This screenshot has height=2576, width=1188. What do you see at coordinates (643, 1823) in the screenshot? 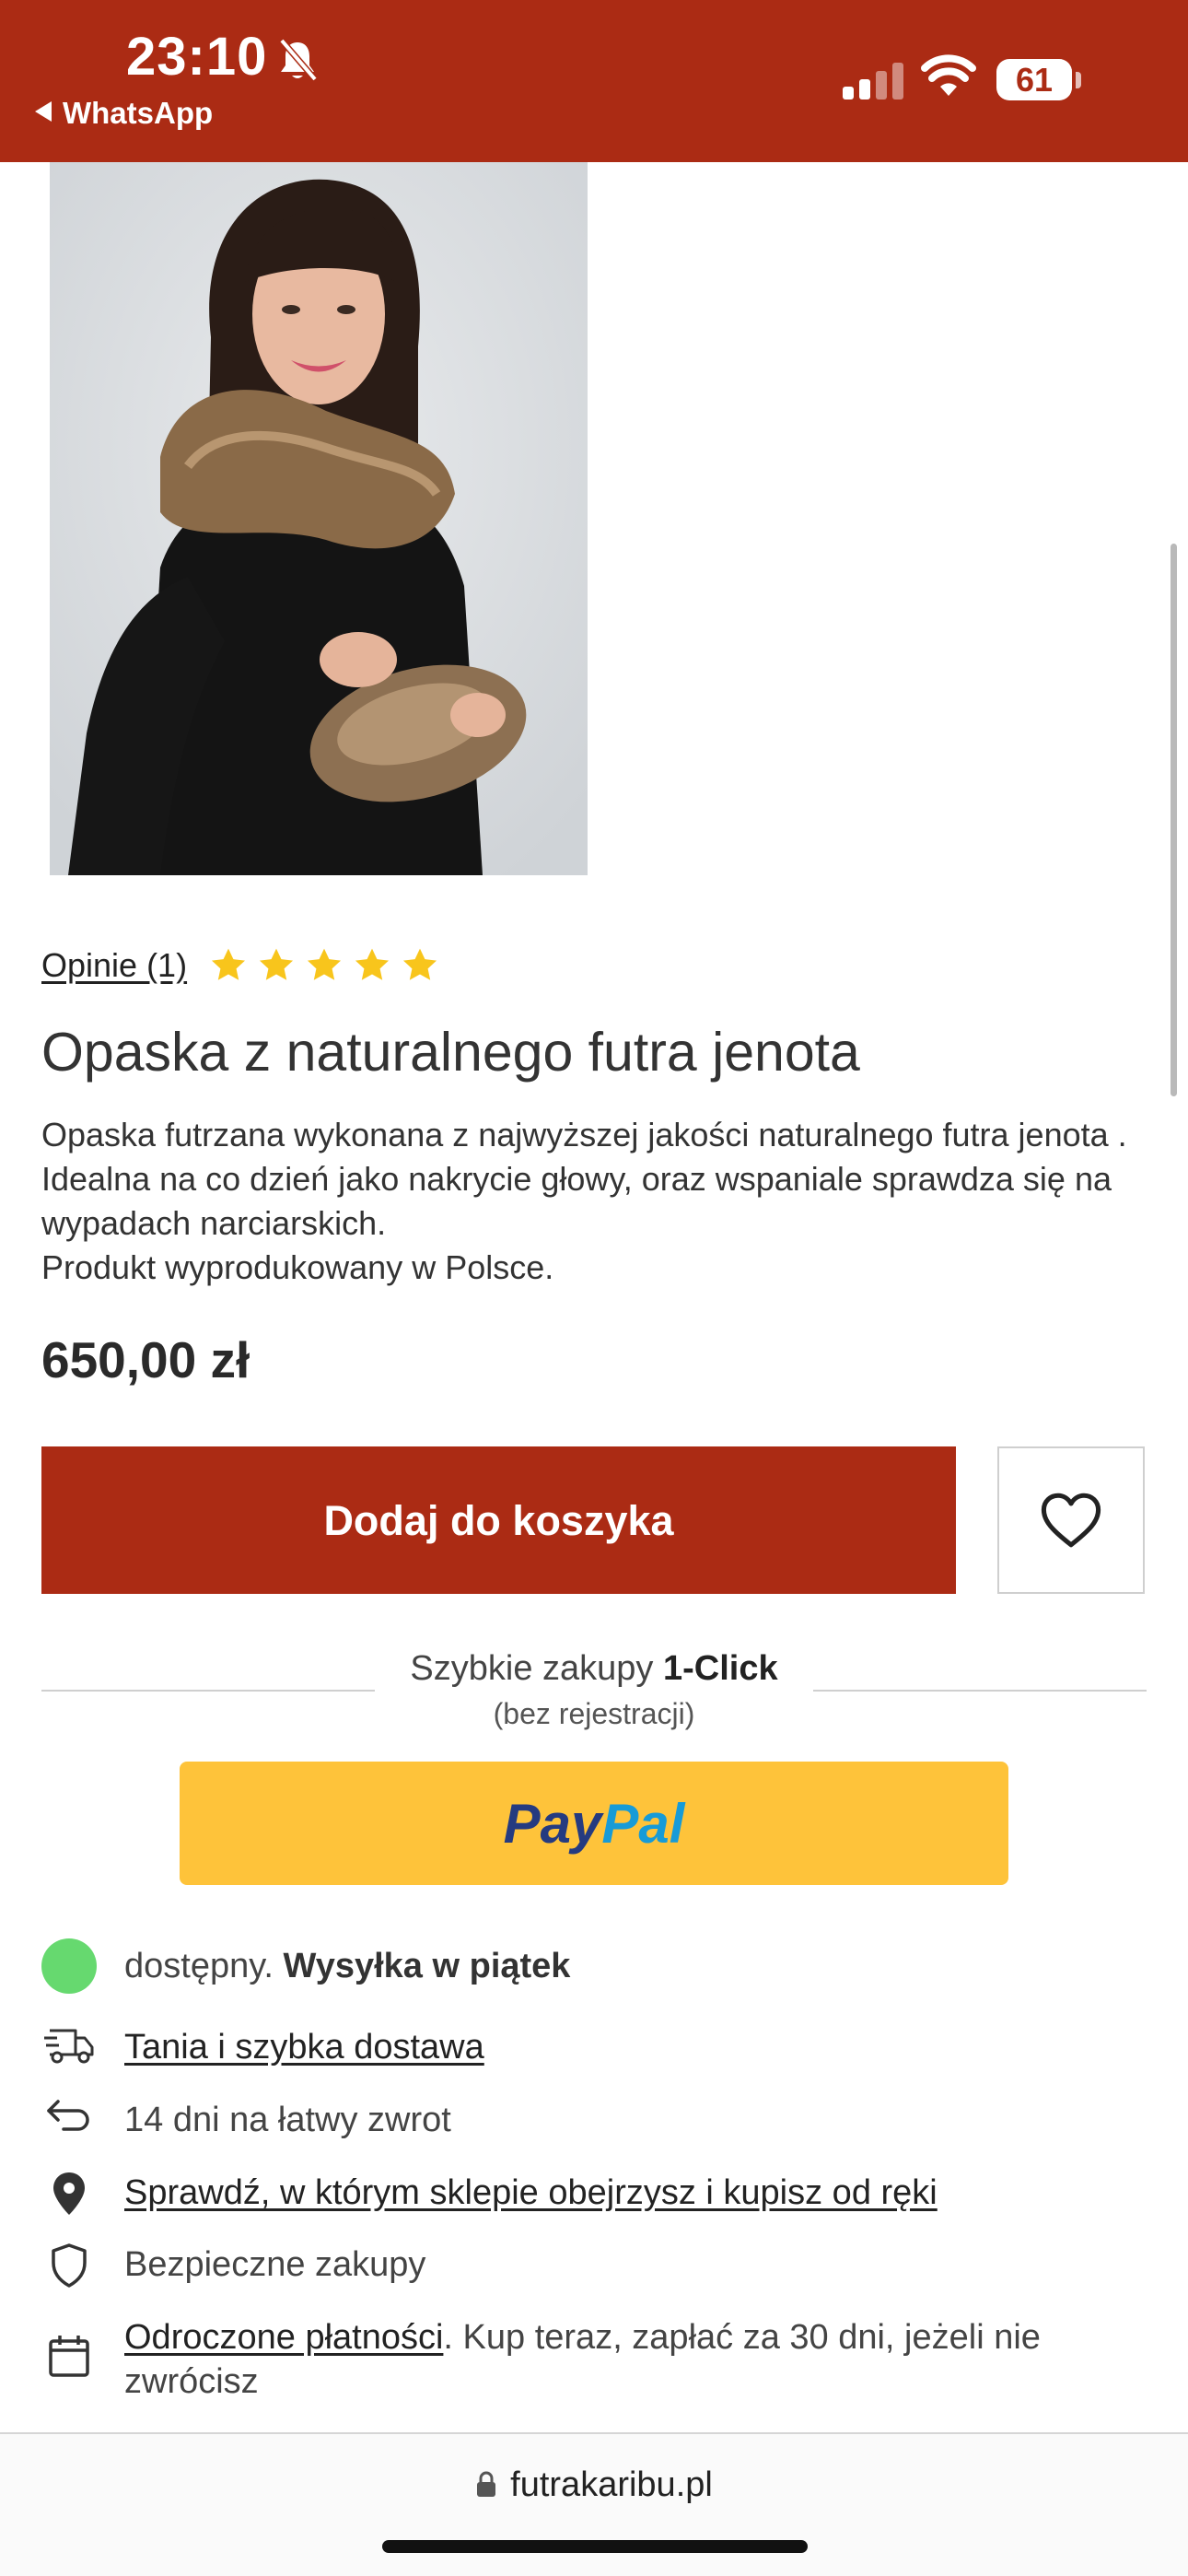
I see `paypal-logo-pal: Pal` at bounding box center [643, 1823].